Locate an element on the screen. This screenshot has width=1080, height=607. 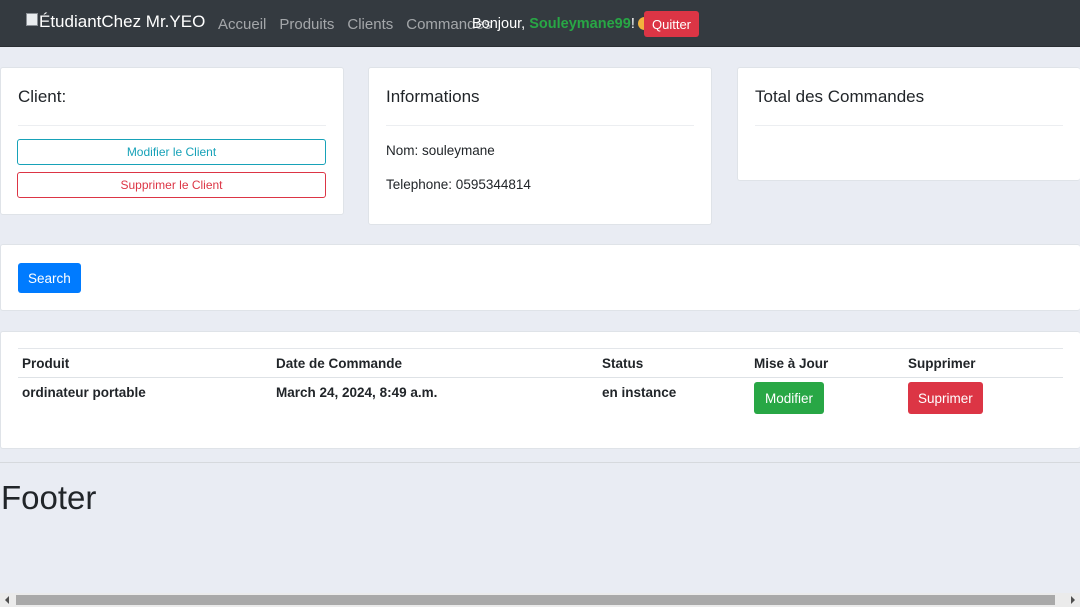
footer-heading: Footer is located at coordinates (49, 497).